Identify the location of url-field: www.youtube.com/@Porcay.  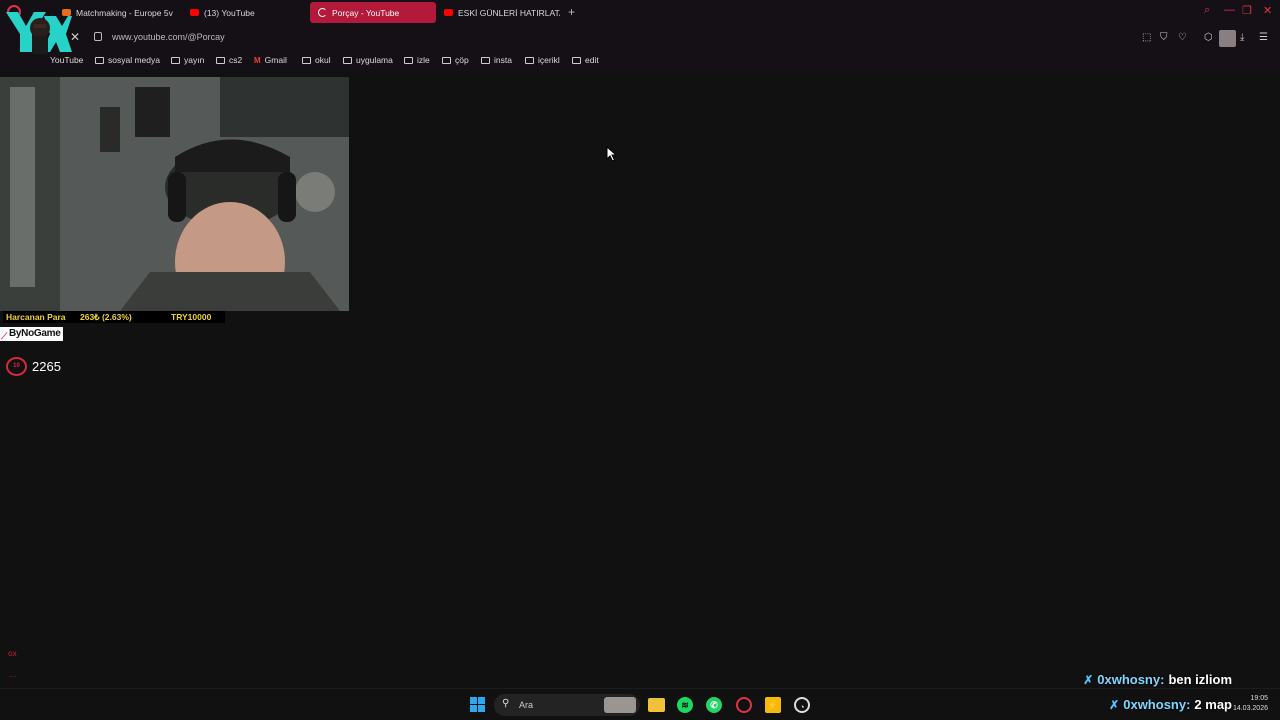
(168, 37).